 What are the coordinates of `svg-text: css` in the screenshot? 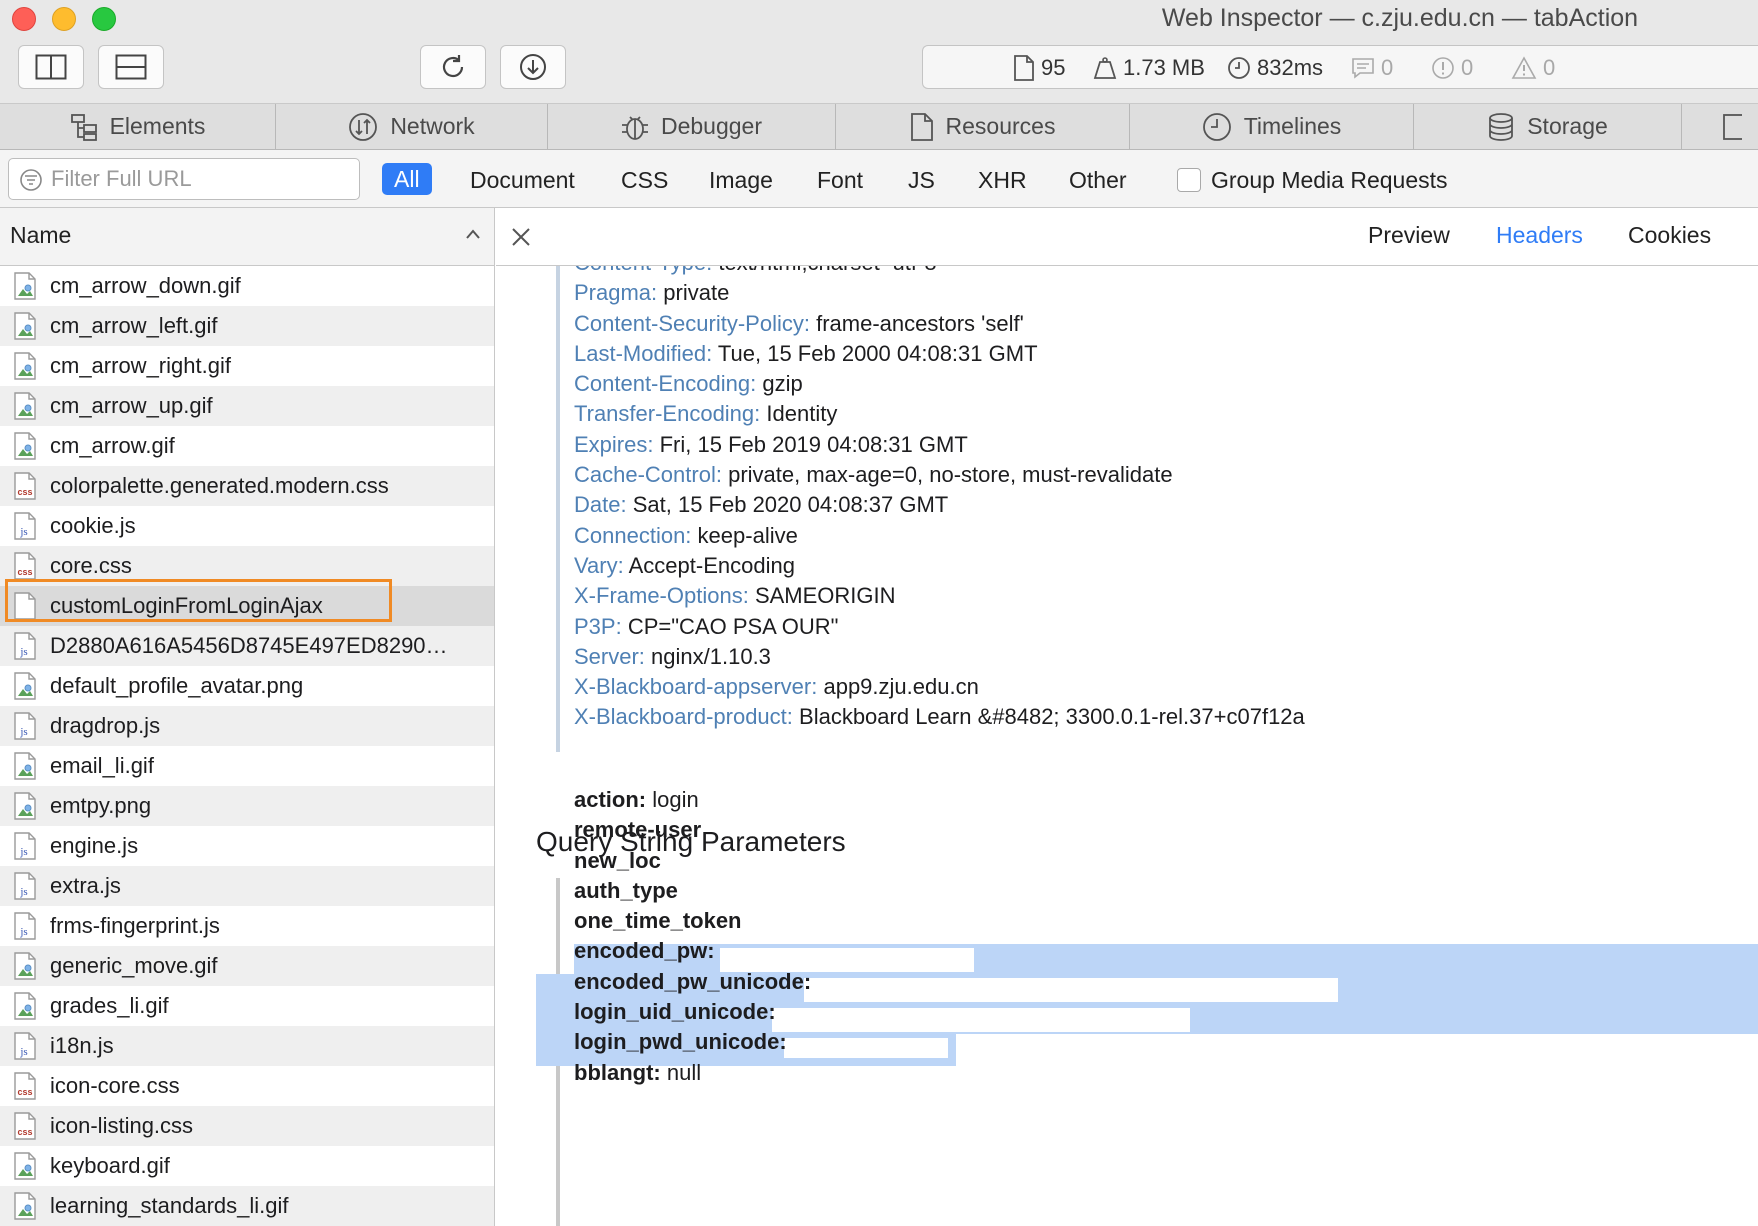 It's located at (24, 572).